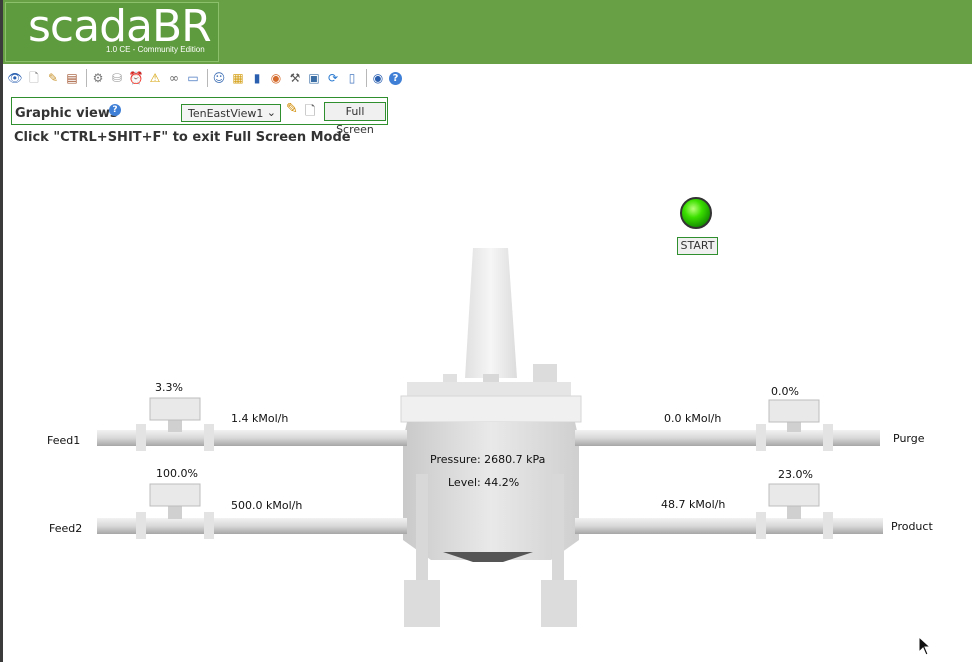 The image size is (972, 662). I want to click on tank-level-value: Level: 44.2%, so click(484, 482).